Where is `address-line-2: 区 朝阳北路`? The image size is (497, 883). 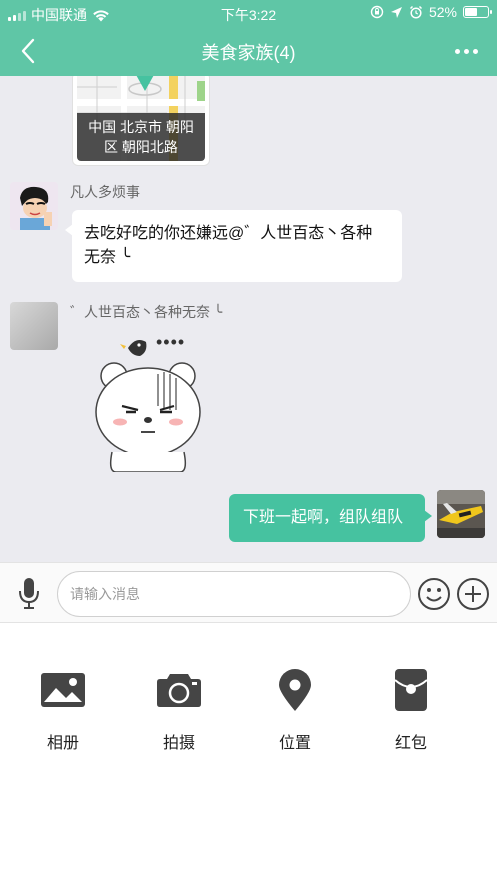 address-line-2: 区 朝阳北路 is located at coordinates (141, 147).